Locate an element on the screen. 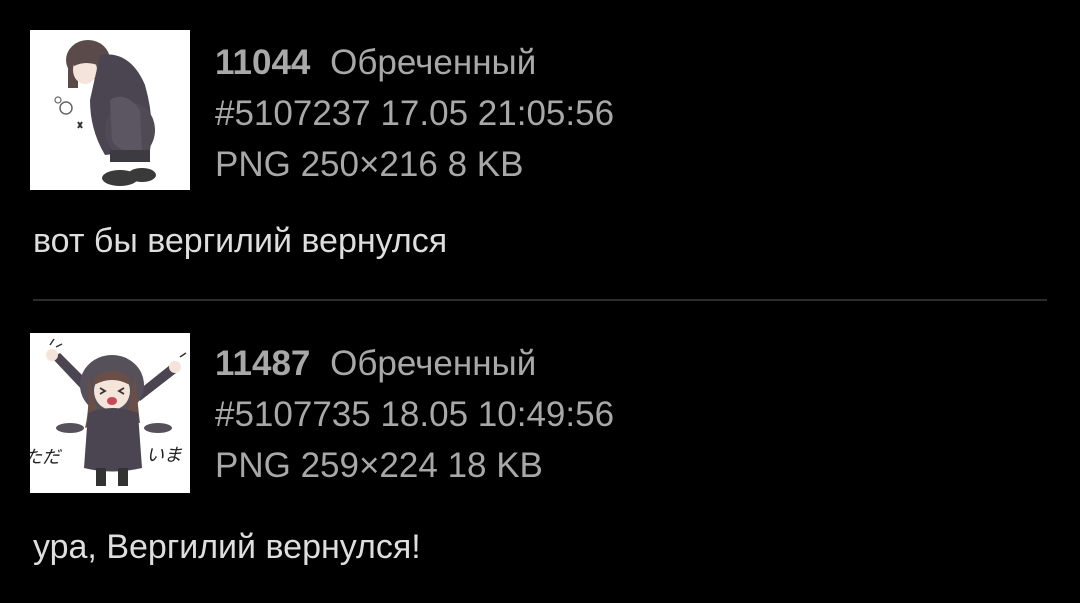 The width and height of the screenshot is (1080, 603). post-header-line: 11487 Обреченный is located at coordinates (414, 363).